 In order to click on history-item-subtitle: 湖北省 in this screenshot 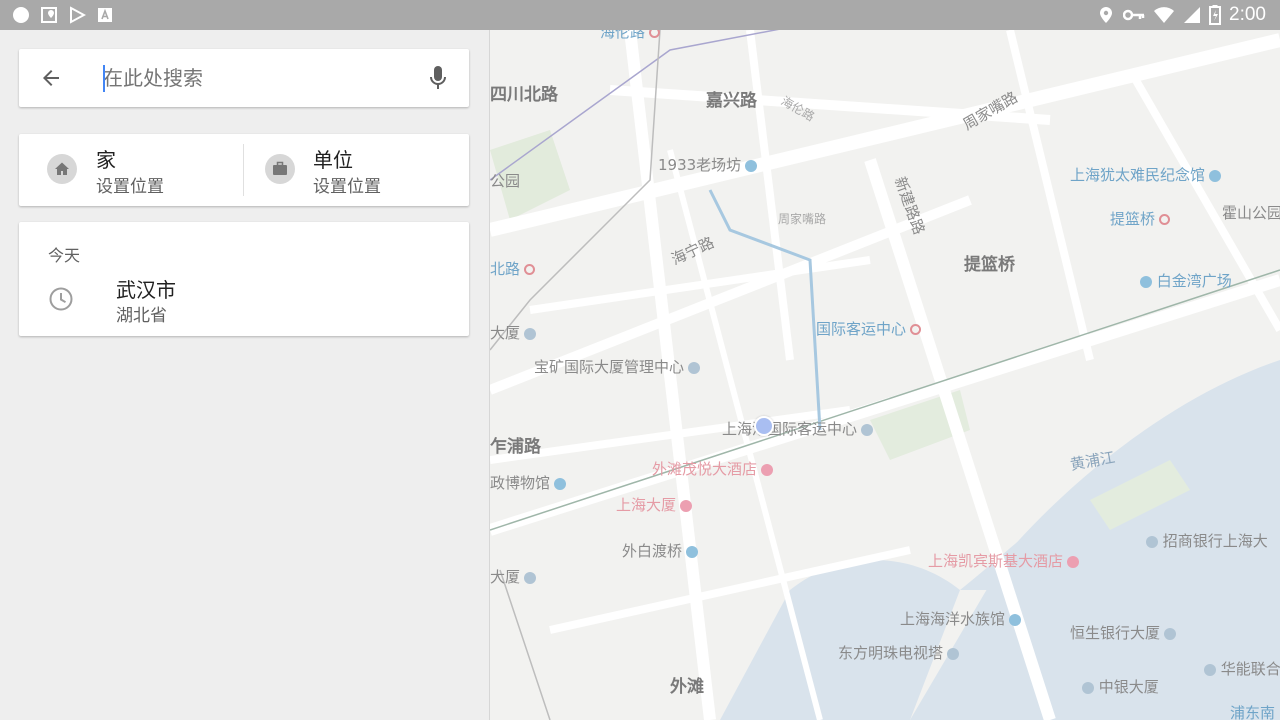, I will do `click(141, 316)`.